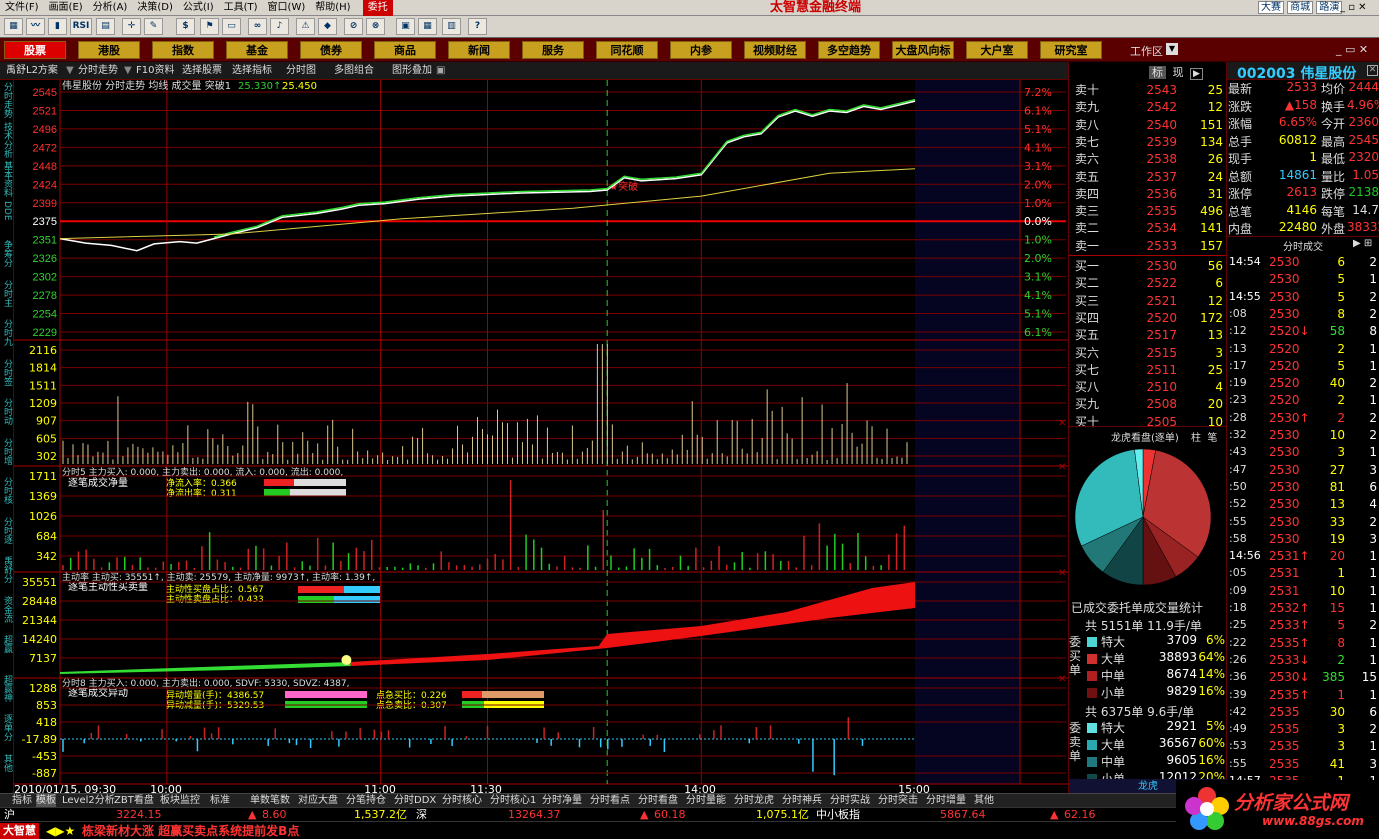 The height and width of the screenshot is (839, 1379). What do you see at coordinates (1271, 7) in the screenshot?
I see `link-contest: 大赛` at bounding box center [1271, 7].